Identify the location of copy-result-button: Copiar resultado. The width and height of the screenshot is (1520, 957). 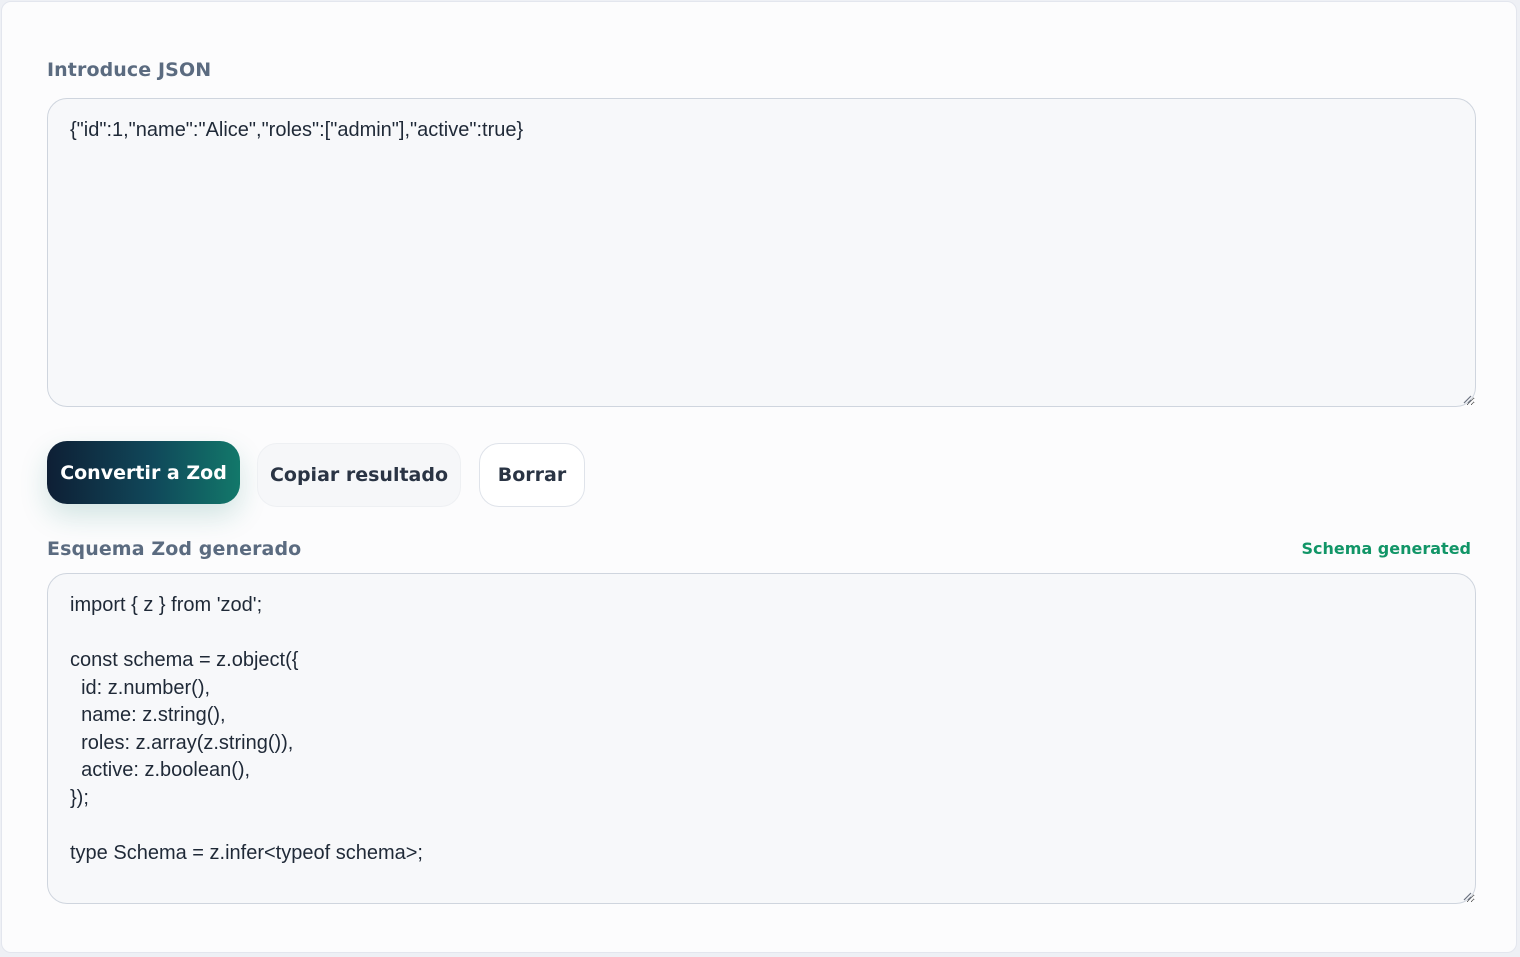
(359, 475).